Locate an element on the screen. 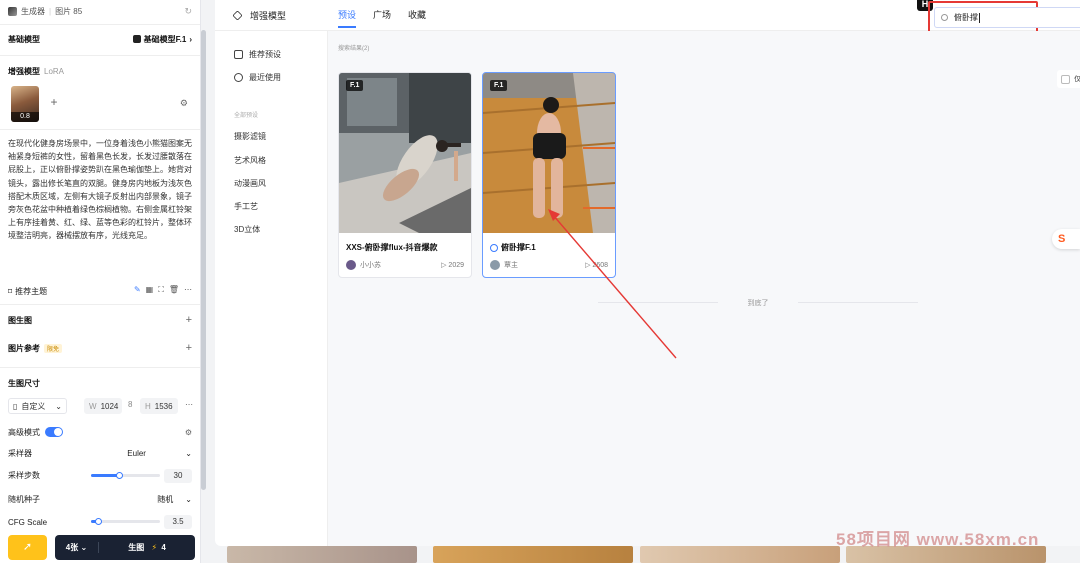 The height and width of the screenshot is (563, 1080). generate-cost: 4 is located at coordinates (163, 547).